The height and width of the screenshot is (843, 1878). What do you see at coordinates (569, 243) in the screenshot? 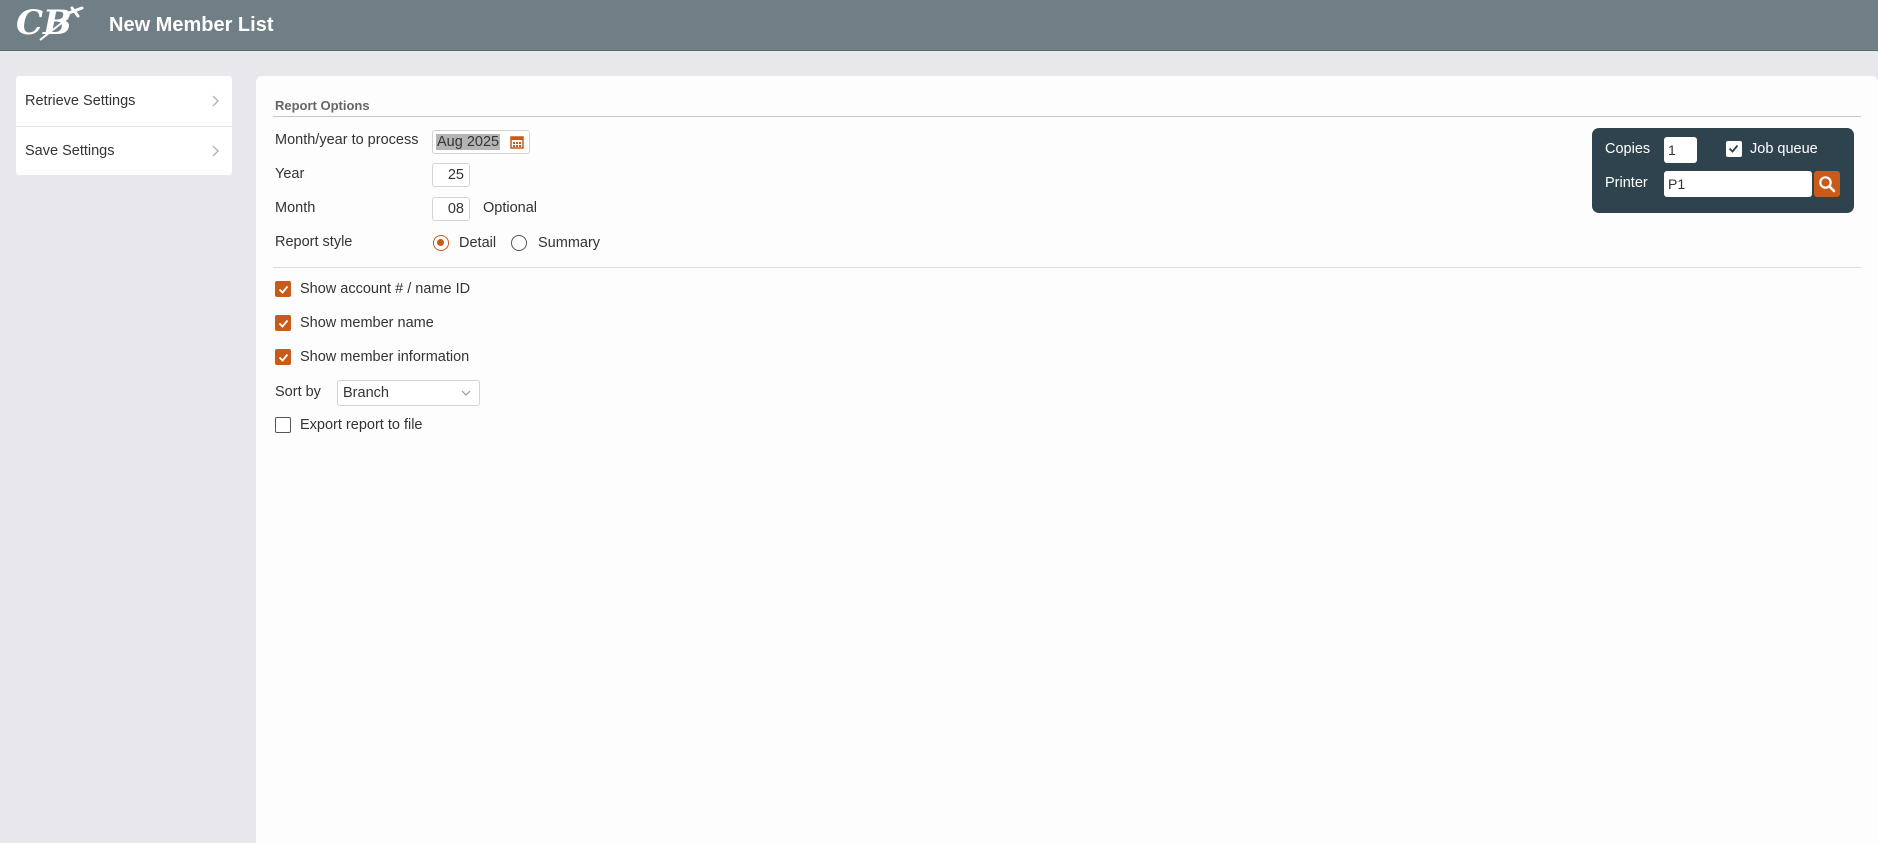
I see `summary-radio-label: Summary` at bounding box center [569, 243].